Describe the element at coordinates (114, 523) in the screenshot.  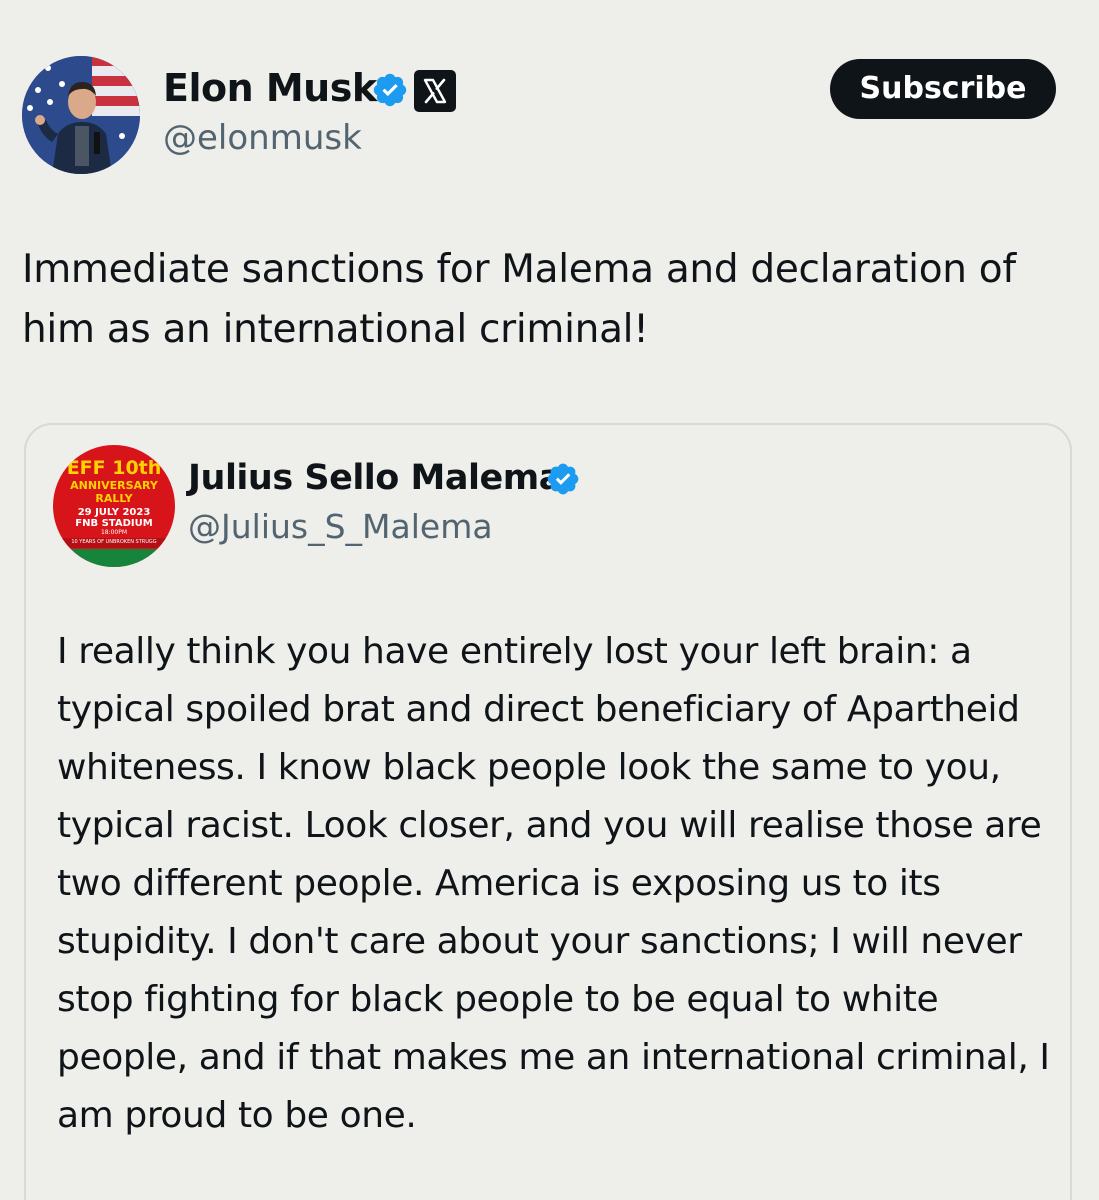
I see `avatar-text-line5: FNB STADIUM` at that location.